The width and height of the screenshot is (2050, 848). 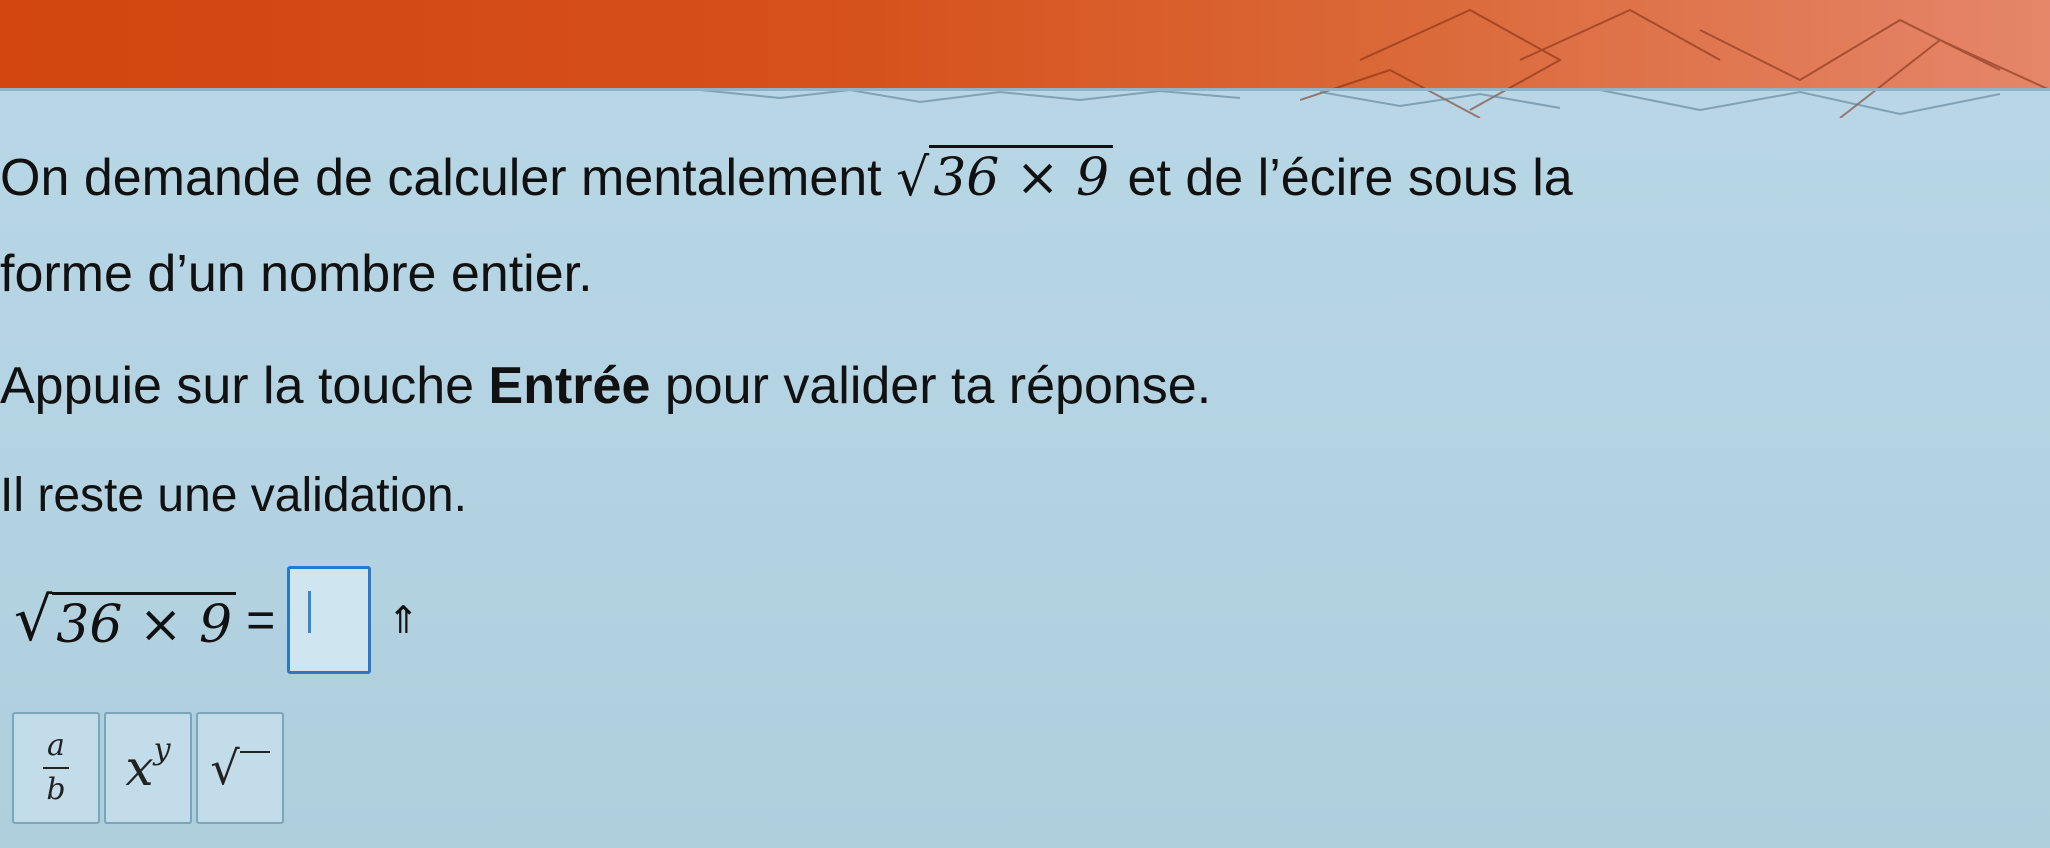 I want to click on power-base: x, so click(x=139, y=768).